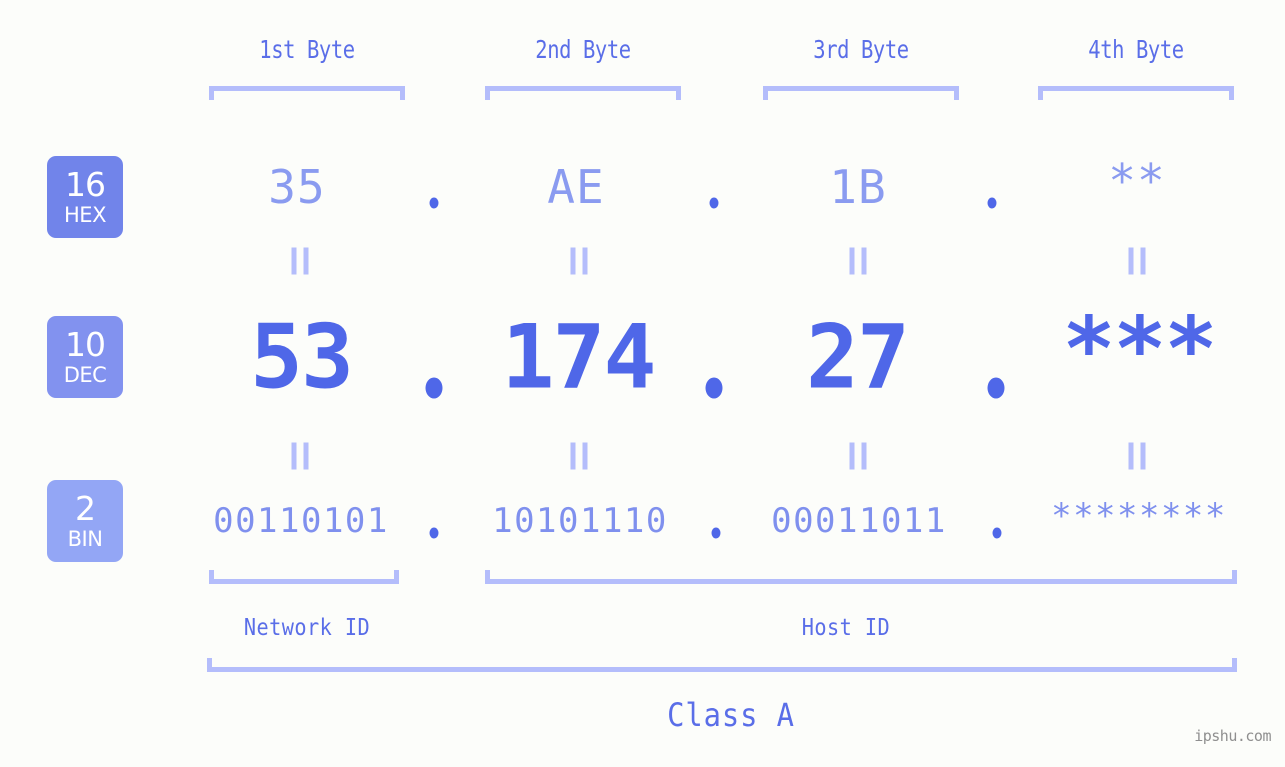 The width and height of the screenshot is (1285, 767). I want to click on base-badge-hex: 16 HEX, so click(85, 197).